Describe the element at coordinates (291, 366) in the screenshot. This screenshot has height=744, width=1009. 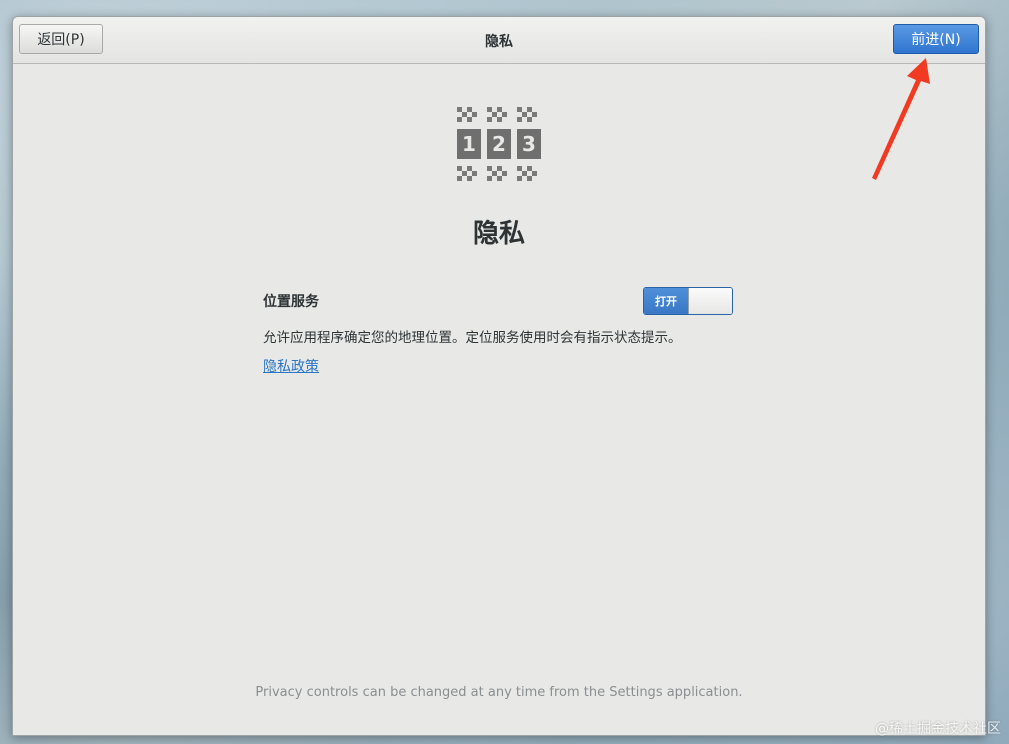
I see `privacy-policy-link: 隐私政策` at that location.